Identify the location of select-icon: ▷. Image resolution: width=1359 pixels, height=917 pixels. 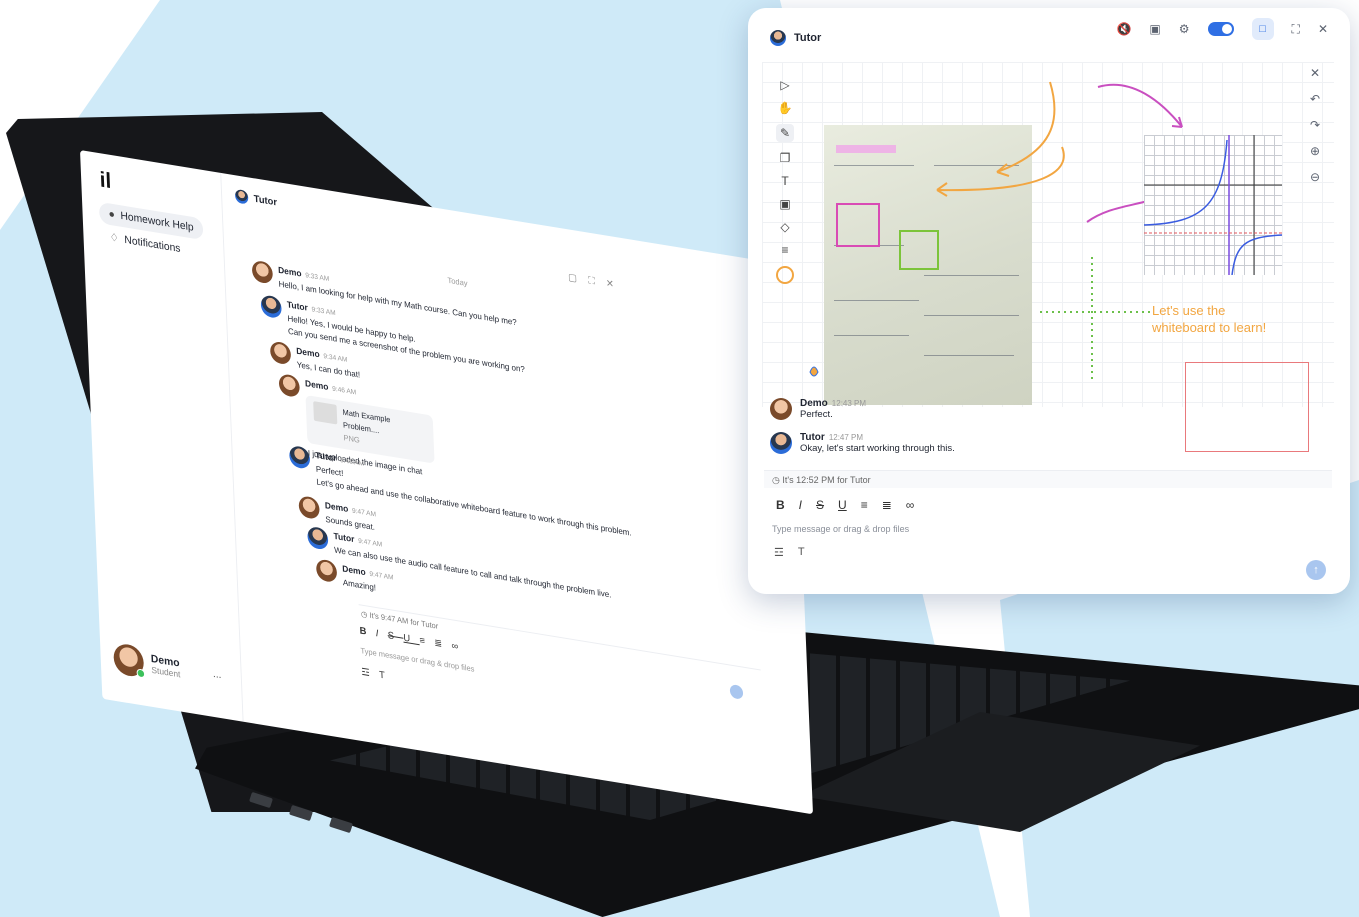
(784, 85).